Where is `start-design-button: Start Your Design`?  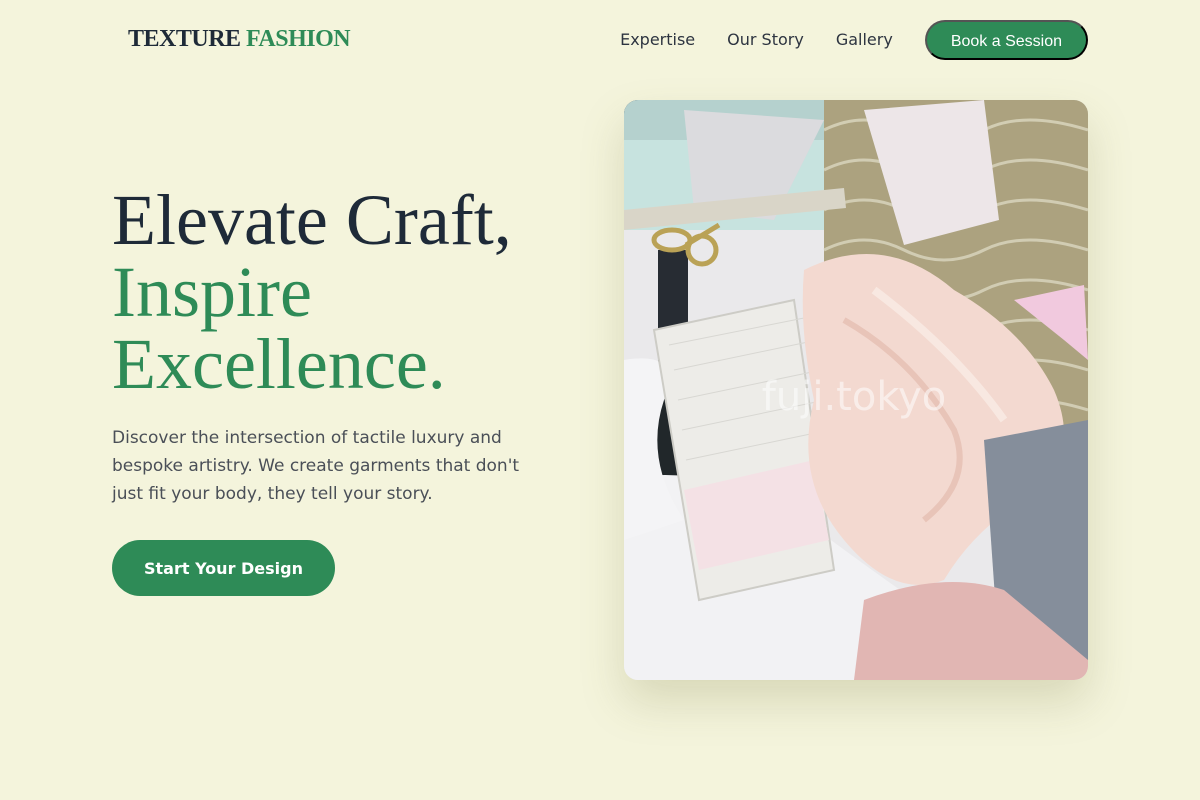
start-design-button: Start Your Design is located at coordinates (223, 568).